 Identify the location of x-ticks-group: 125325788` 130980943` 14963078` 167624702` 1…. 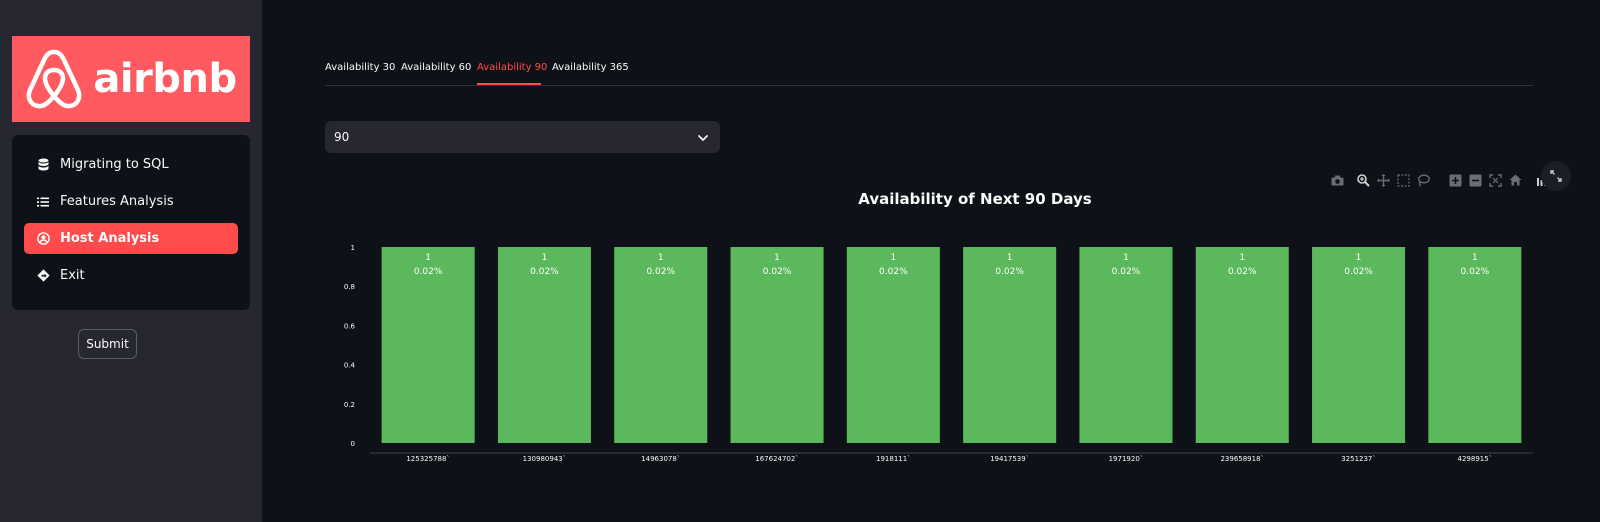
(949, 459).